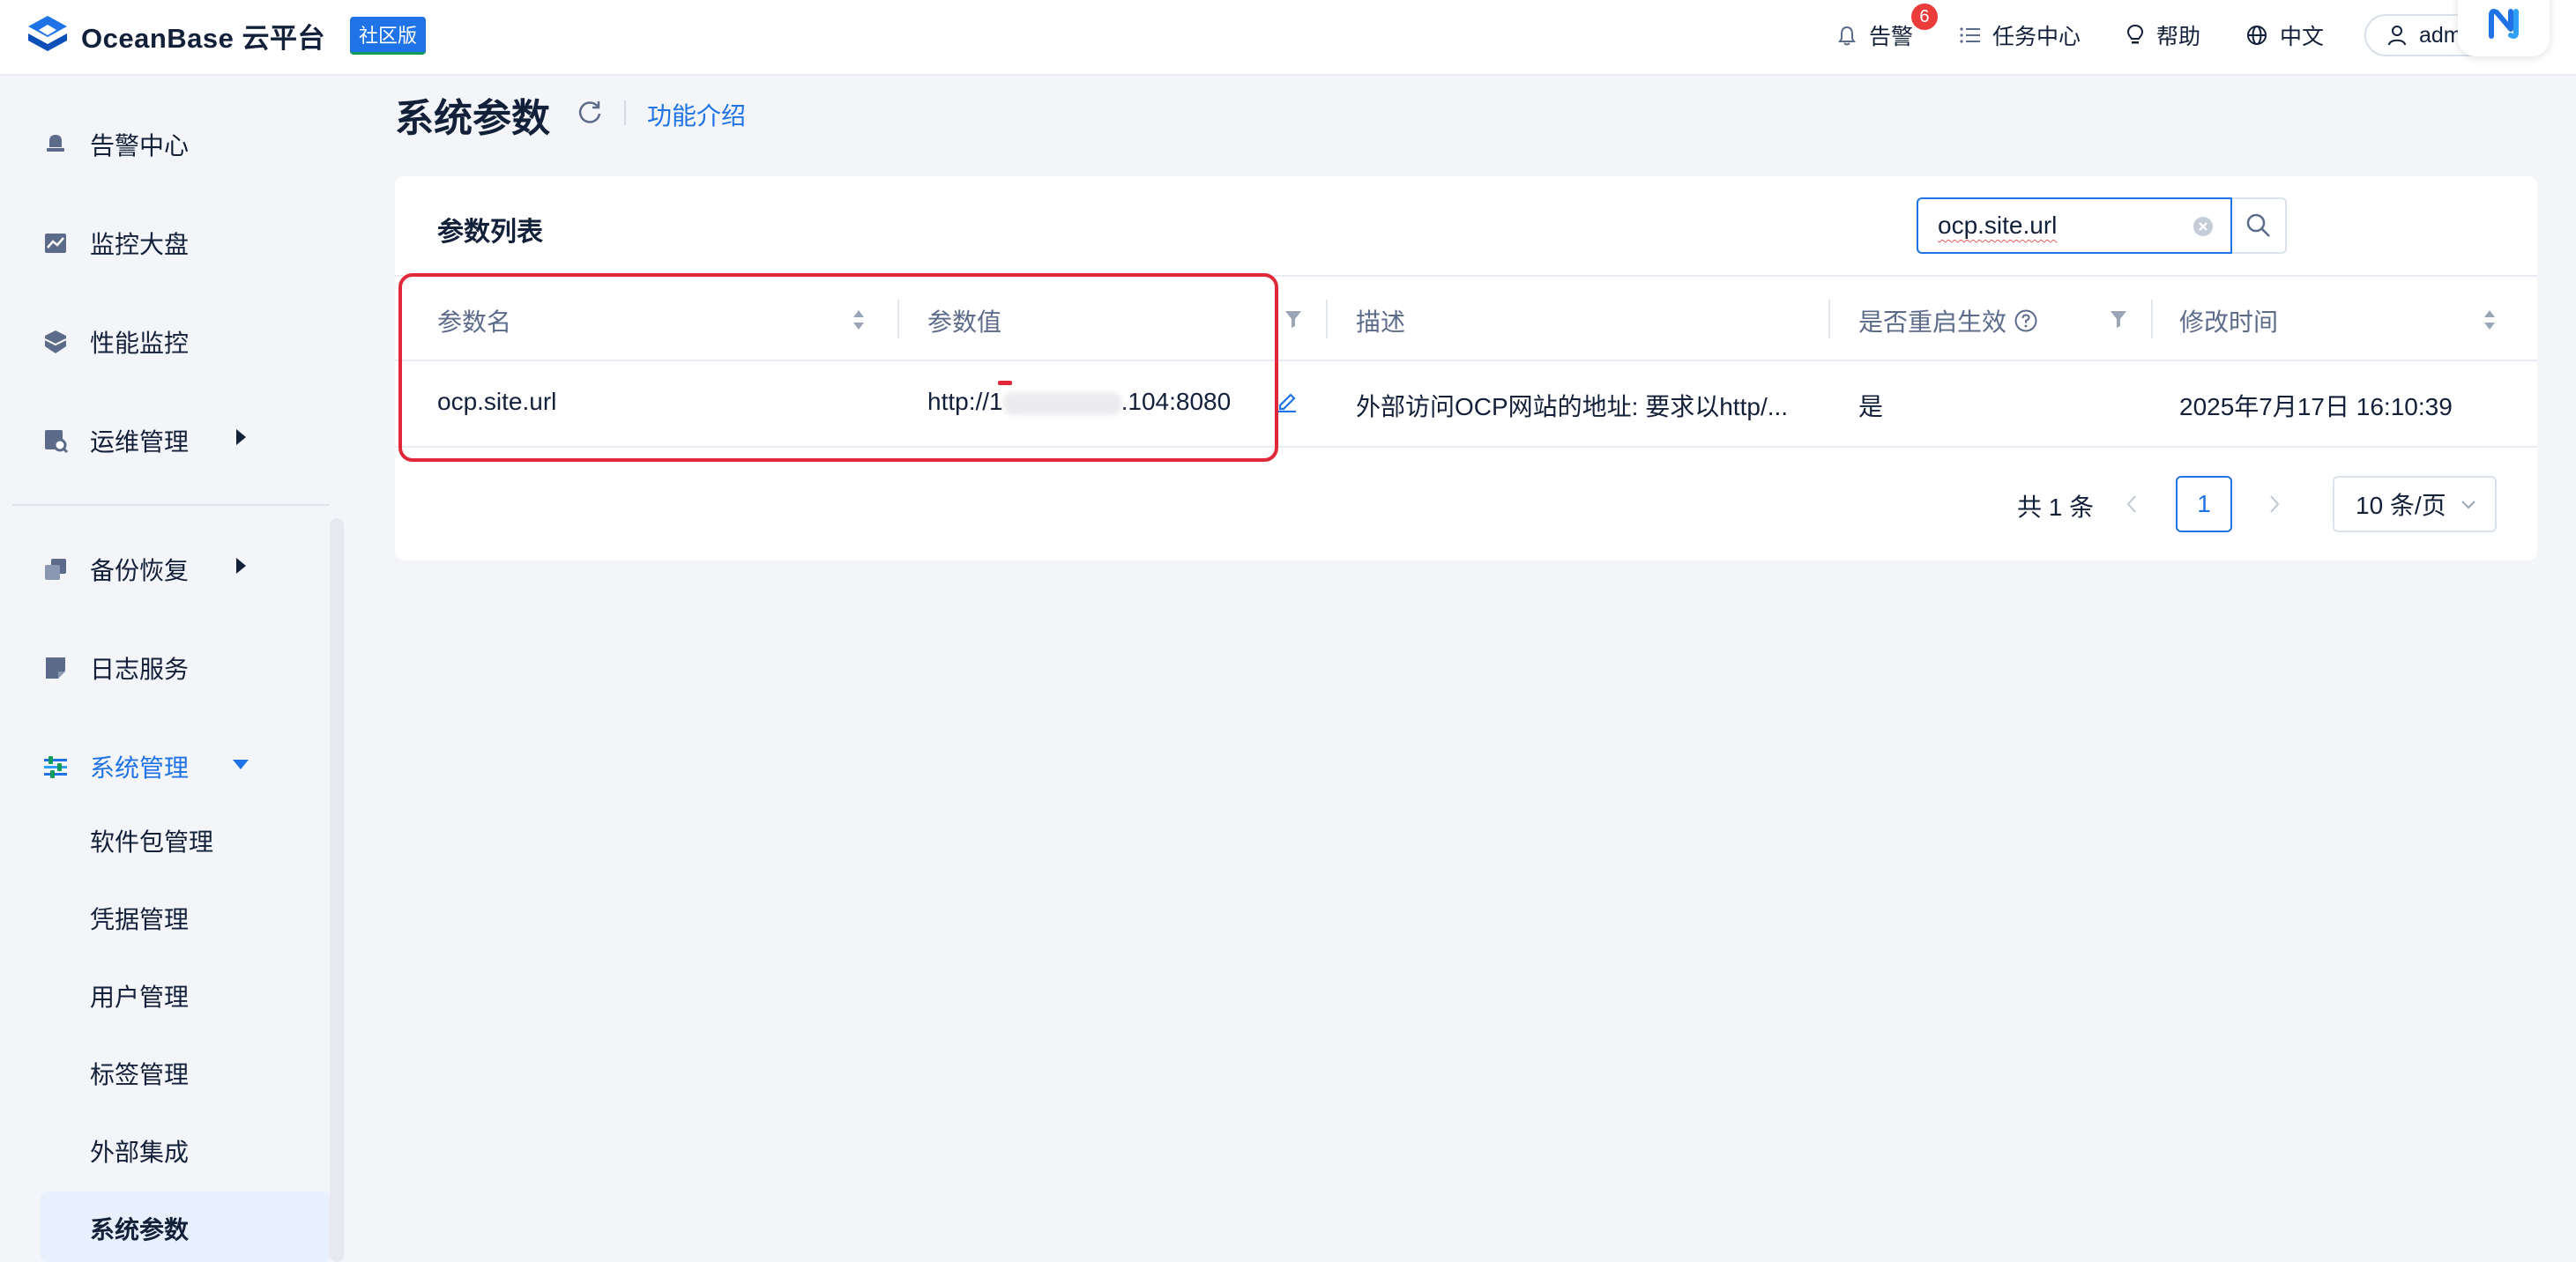 This screenshot has height=1262, width=2576. I want to click on sidebar-sub-item-system-params: 系统参数, so click(139, 1228).